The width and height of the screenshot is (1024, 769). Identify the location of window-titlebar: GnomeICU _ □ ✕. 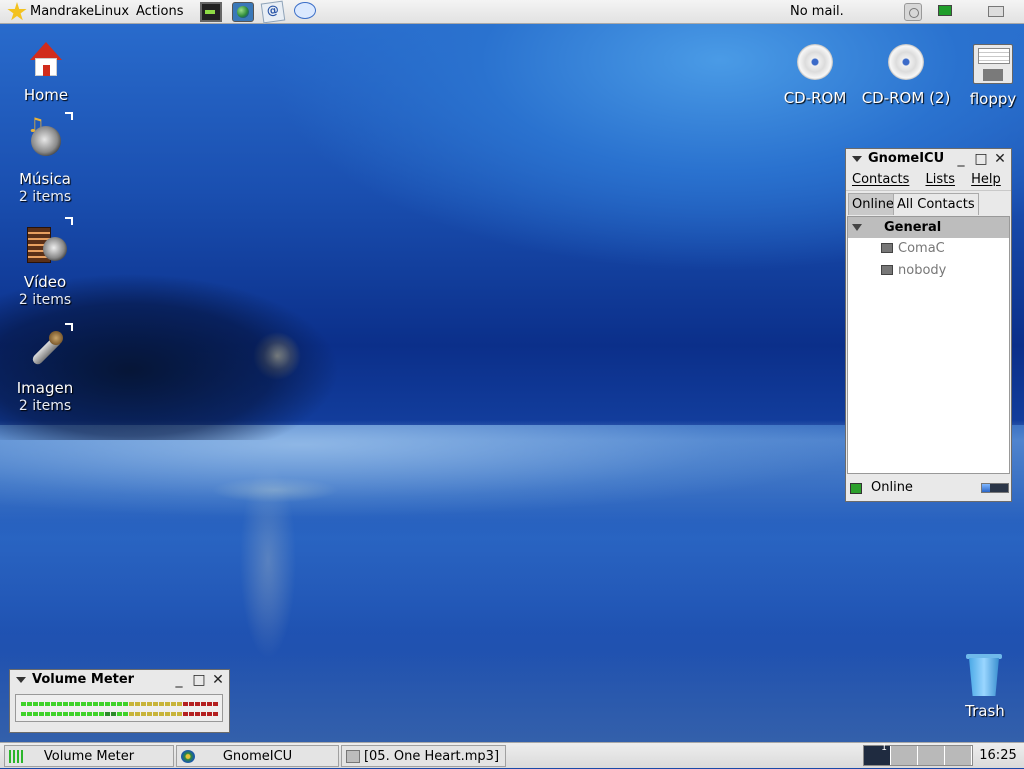
(928, 159).